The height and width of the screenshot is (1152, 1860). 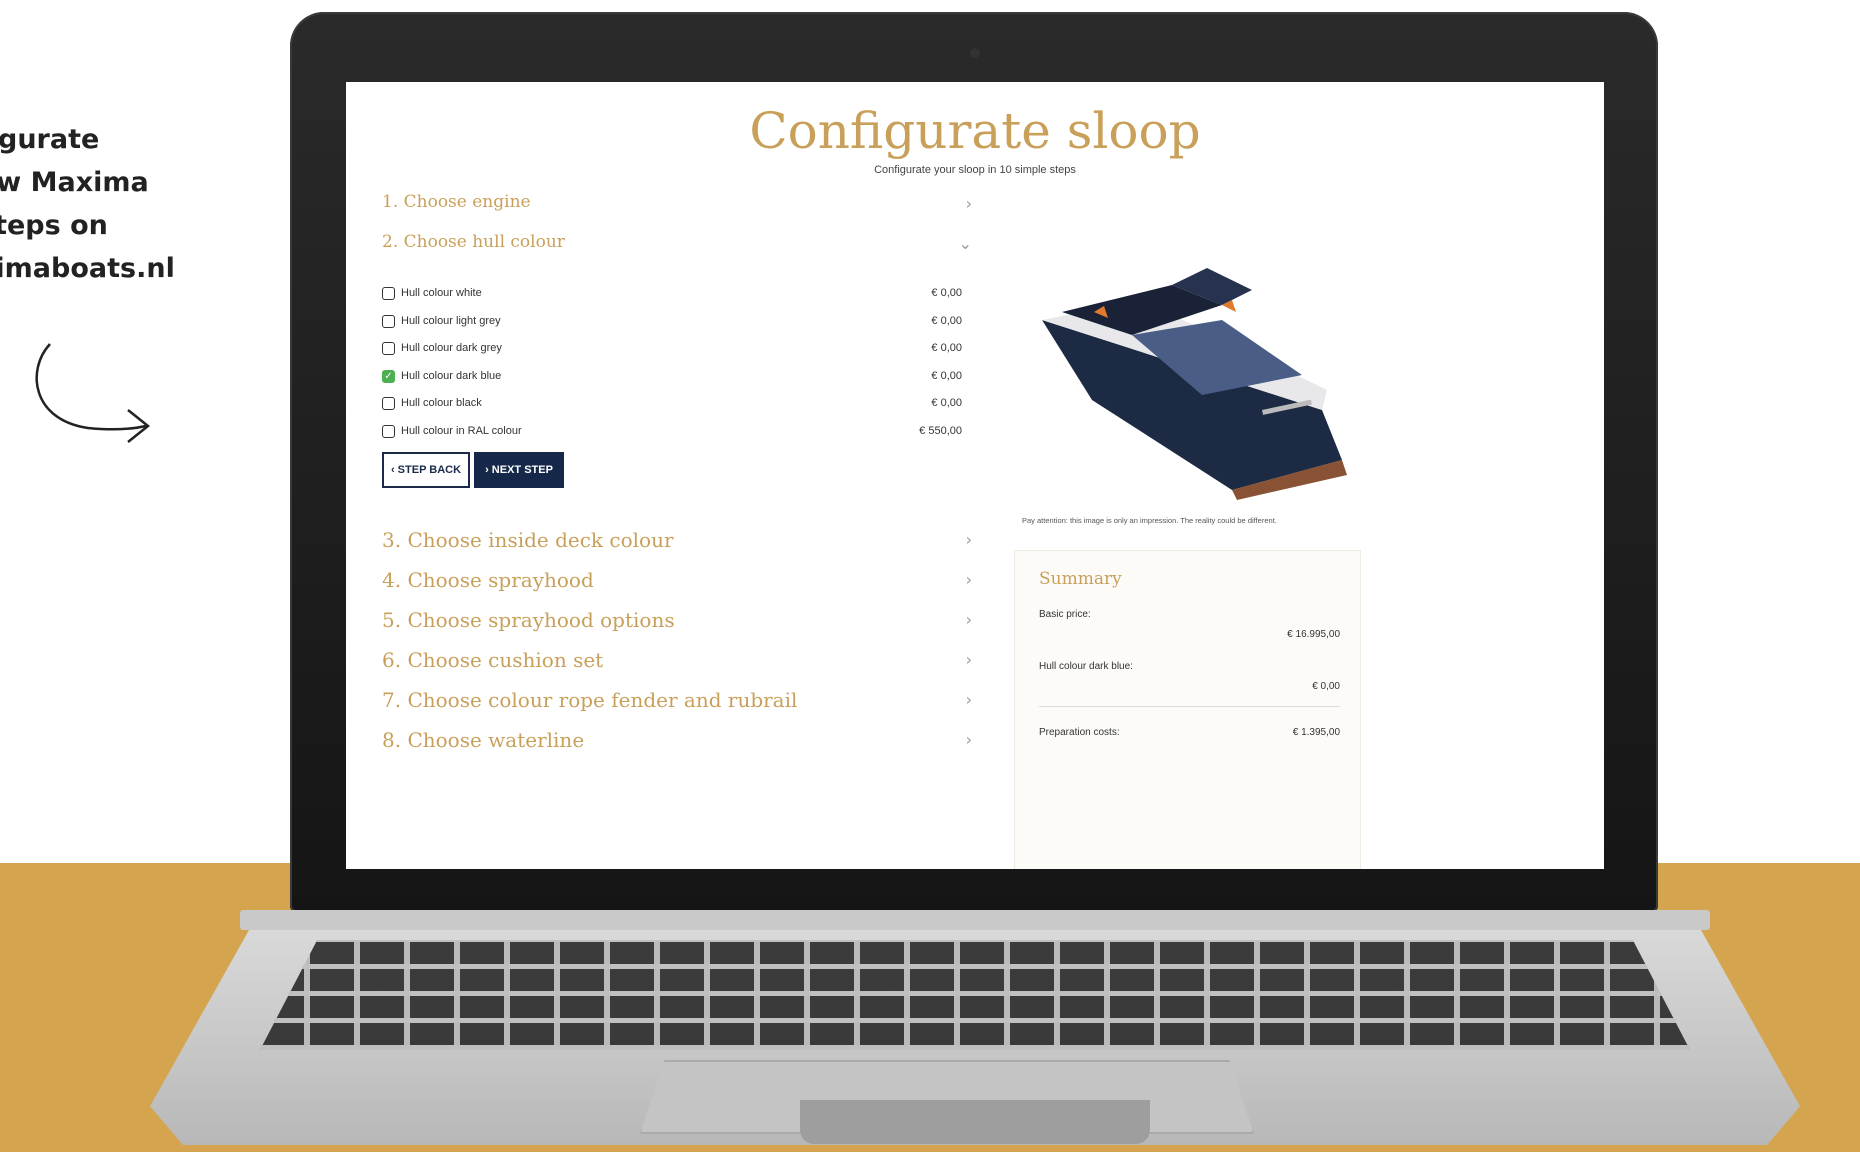 I want to click on hull-option-dark-blue: ✓ Hull colour dark blue € 0,00, so click(x=672, y=376).